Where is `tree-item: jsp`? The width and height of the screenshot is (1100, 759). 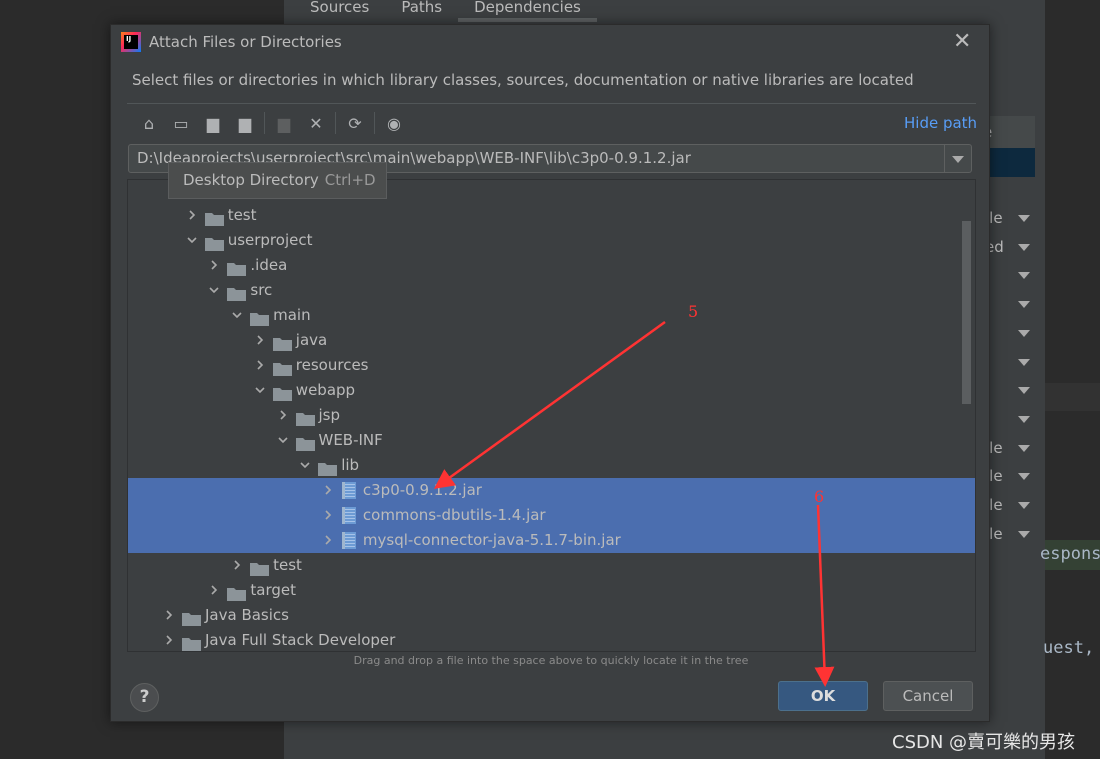 tree-item: jsp is located at coordinates (551, 415).